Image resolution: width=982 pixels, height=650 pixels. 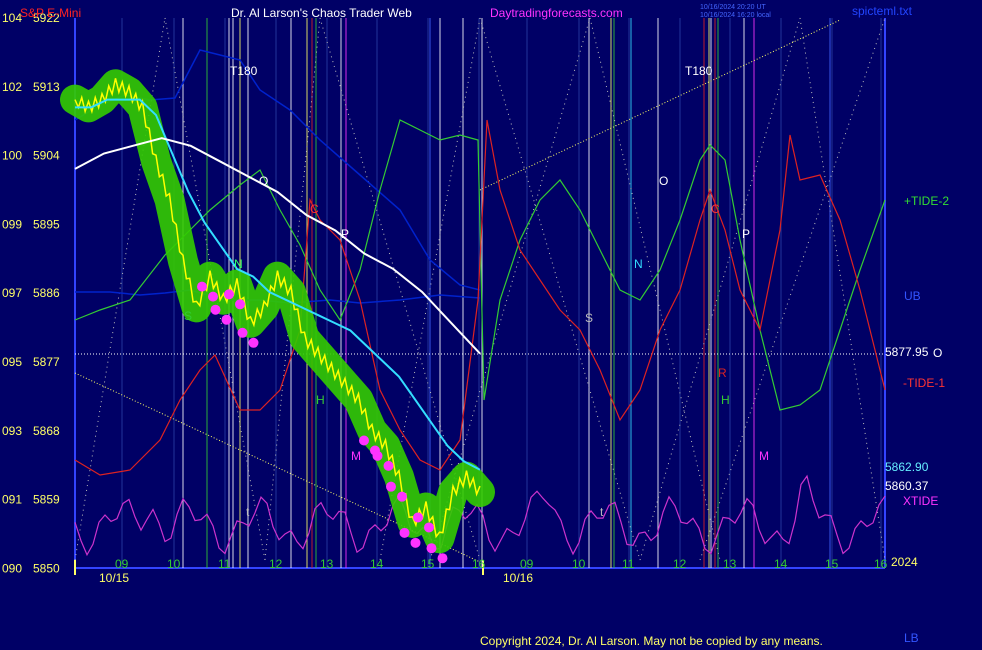 What do you see at coordinates (46, 224) in the screenshot?
I see `axis-label-price: 5895` at bounding box center [46, 224].